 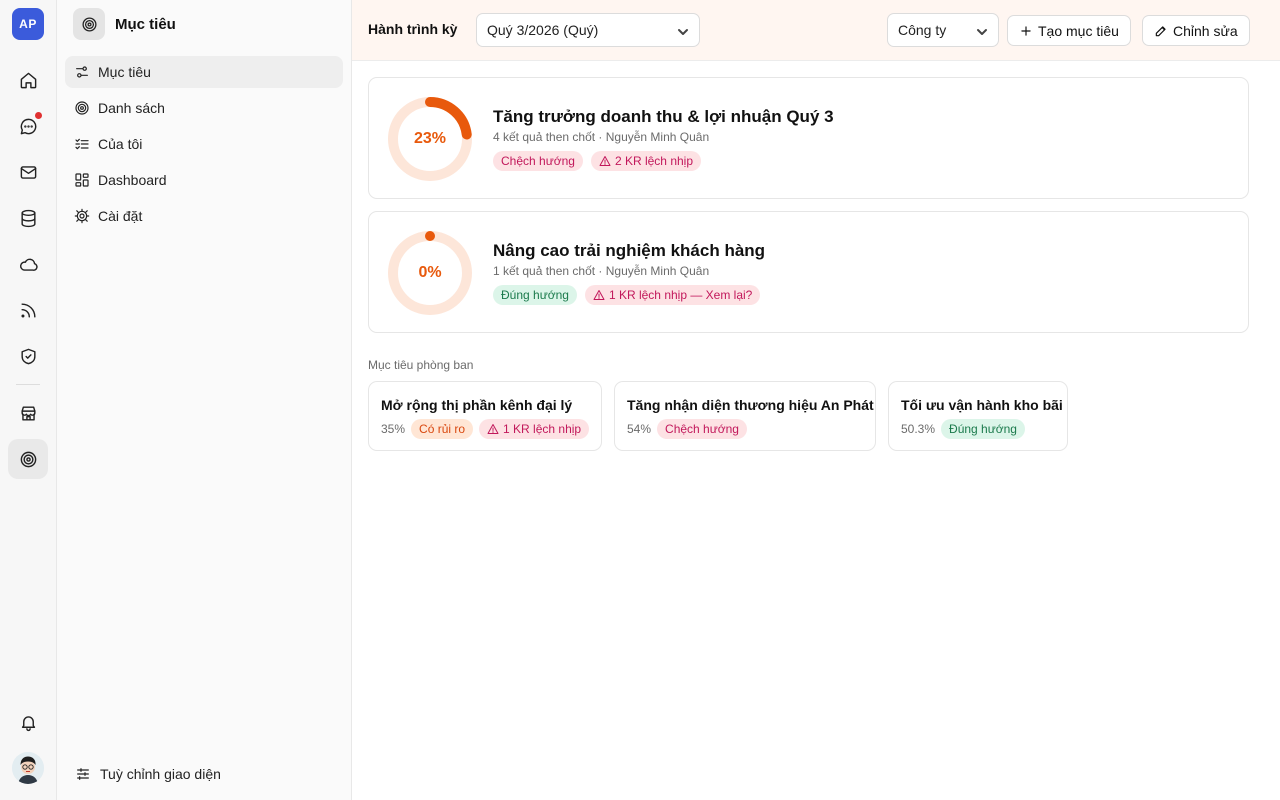 I want to click on pencil-icon, so click(x=1160, y=30).